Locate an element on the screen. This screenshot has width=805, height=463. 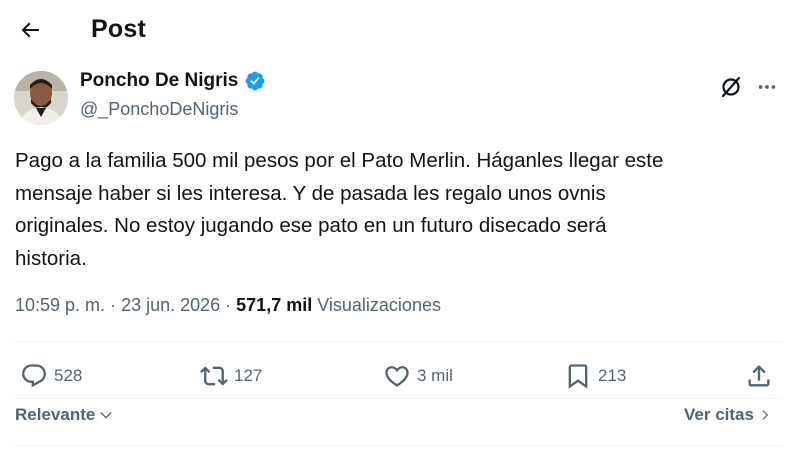
views-label: Visualizaciones is located at coordinates (379, 305).